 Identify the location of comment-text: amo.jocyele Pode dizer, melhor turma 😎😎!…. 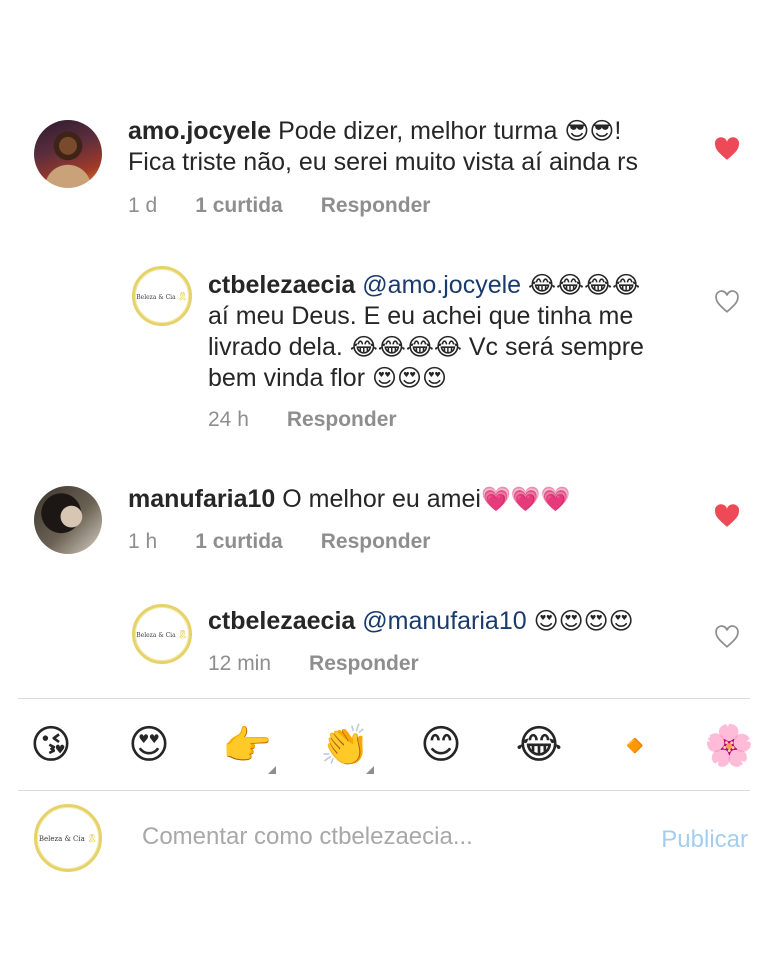
(408, 147).